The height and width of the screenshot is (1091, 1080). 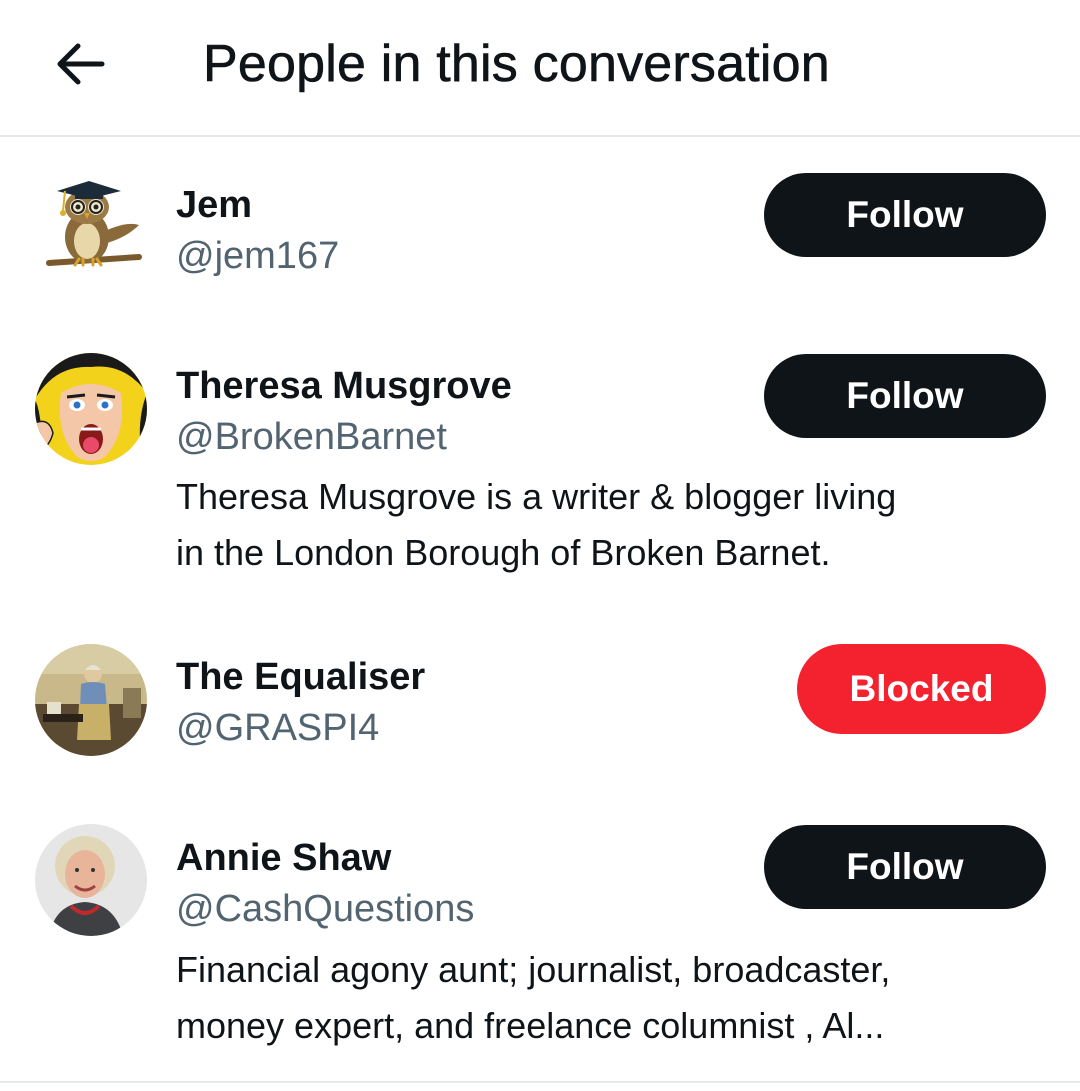 What do you see at coordinates (921, 689) in the screenshot?
I see `blocked-button: Blocked` at bounding box center [921, 689].